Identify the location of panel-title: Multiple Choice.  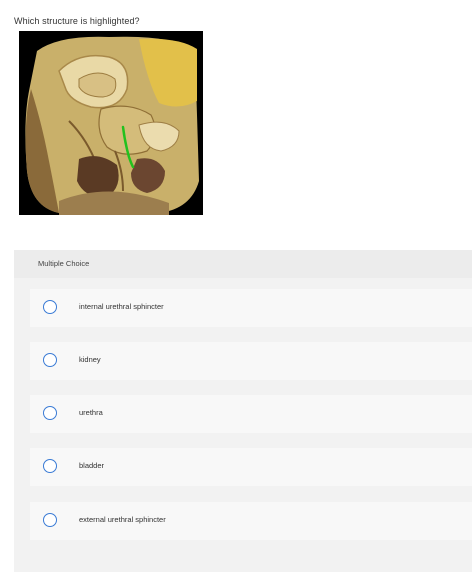
(64, 263).